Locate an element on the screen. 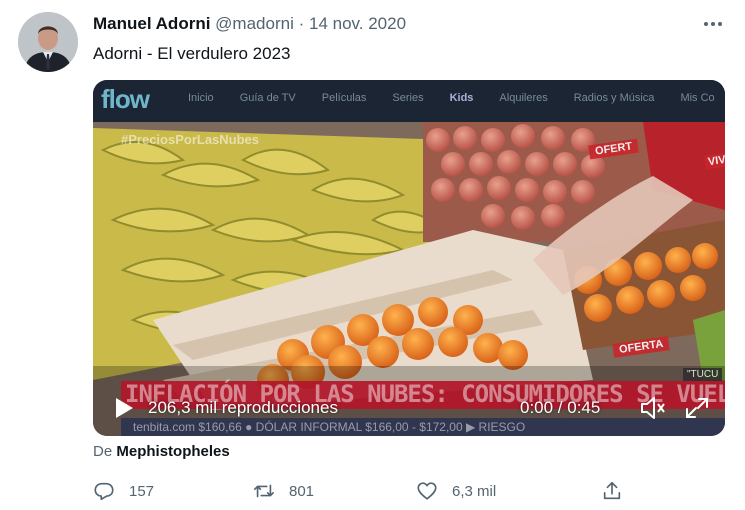  media-attribution: De Mephistopheles is located at coordinates (161, 451).